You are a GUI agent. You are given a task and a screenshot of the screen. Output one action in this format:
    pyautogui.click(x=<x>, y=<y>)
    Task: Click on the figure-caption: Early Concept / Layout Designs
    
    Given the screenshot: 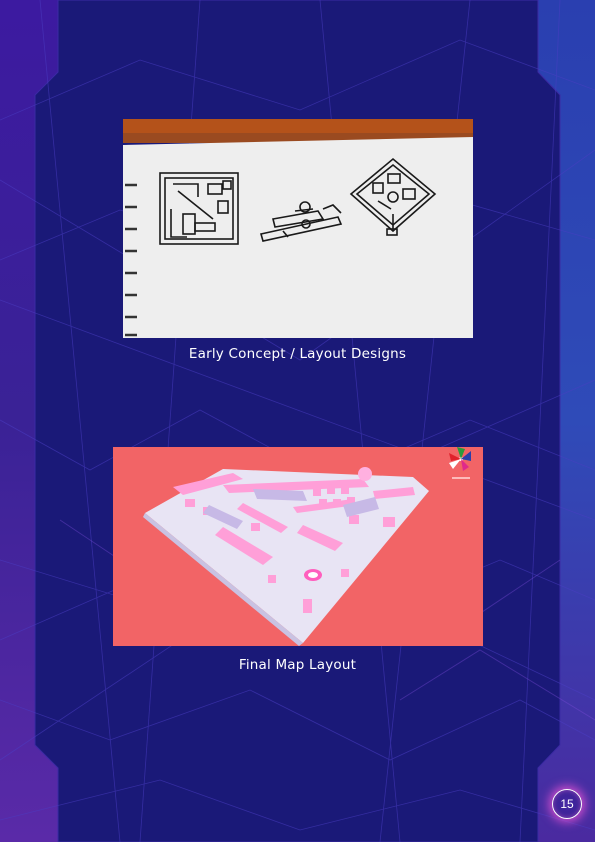 What is the action you would take?
    pyautogui.click(x=297, y=354)
    